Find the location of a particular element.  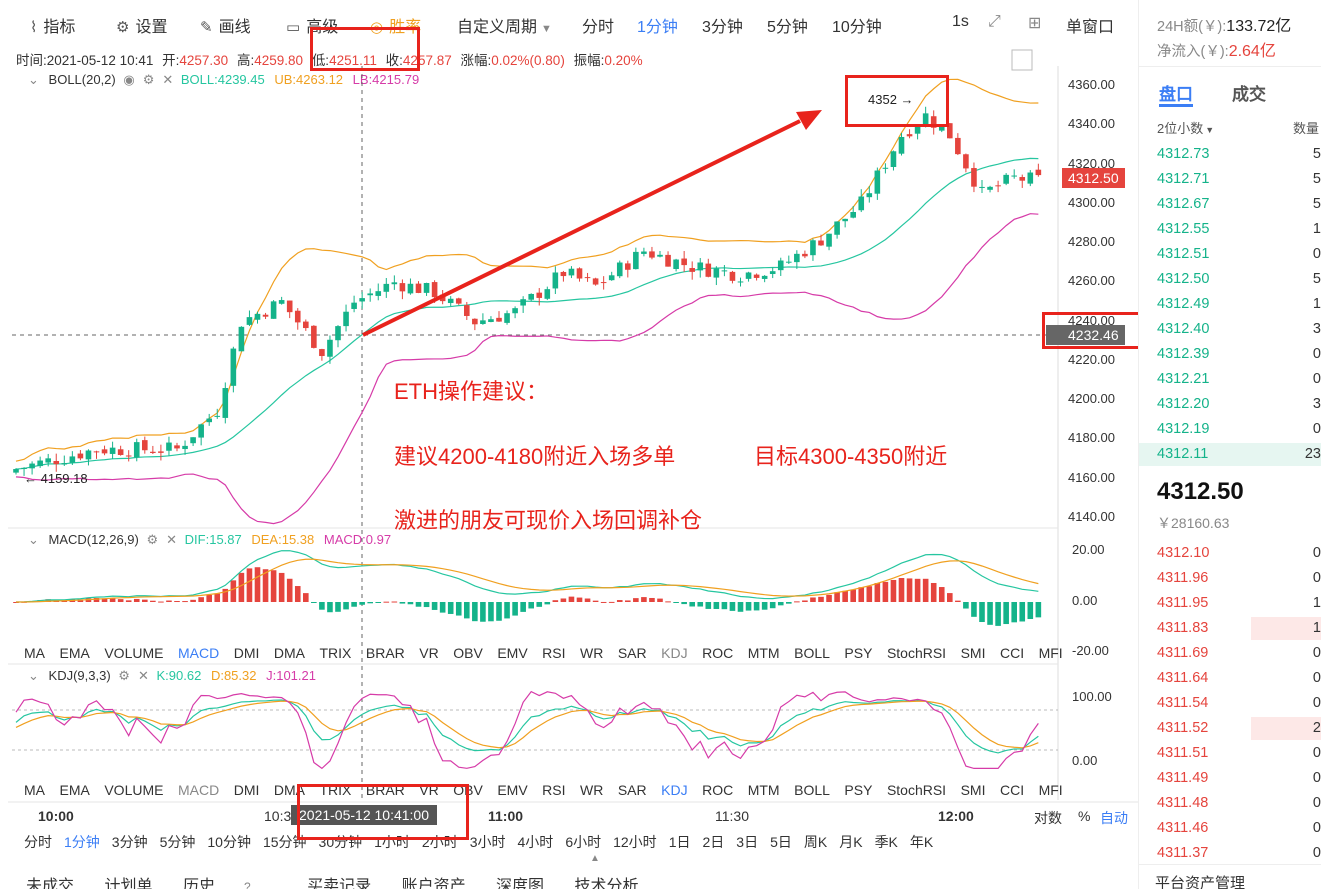

period-option: 6小时 is located at coordinates (583, 842).